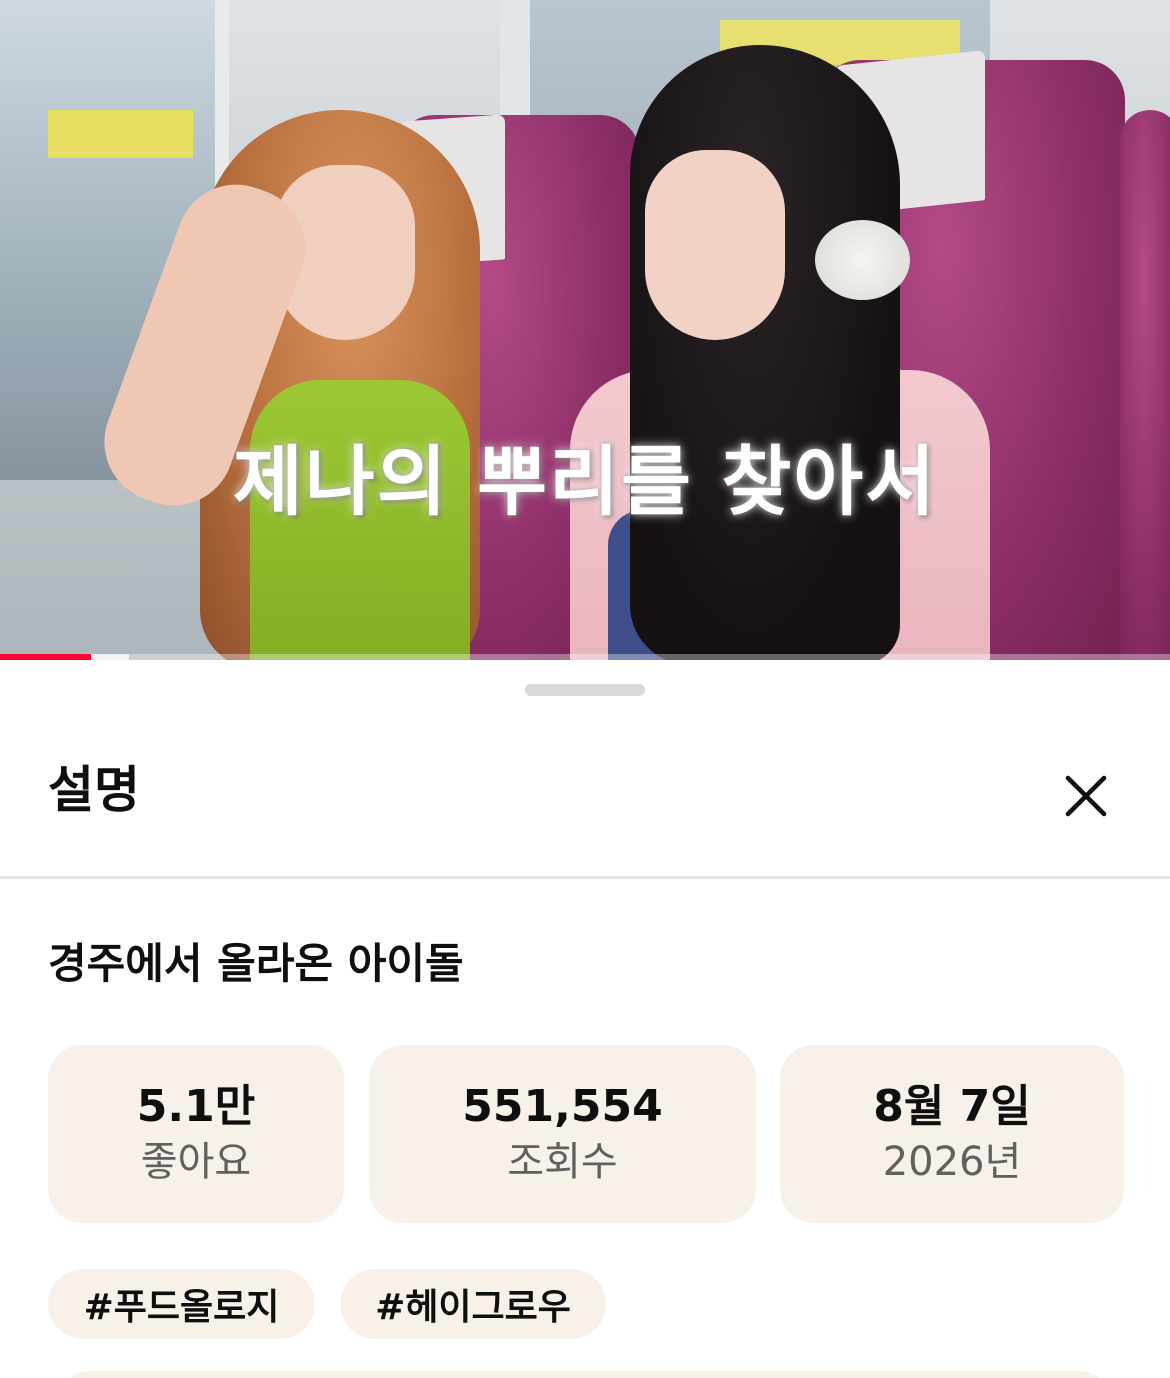 The image size is (1170, 1378). Describe the element at coordinates (765, 352) in the screenshot. I see `person-right-hair` at that location.